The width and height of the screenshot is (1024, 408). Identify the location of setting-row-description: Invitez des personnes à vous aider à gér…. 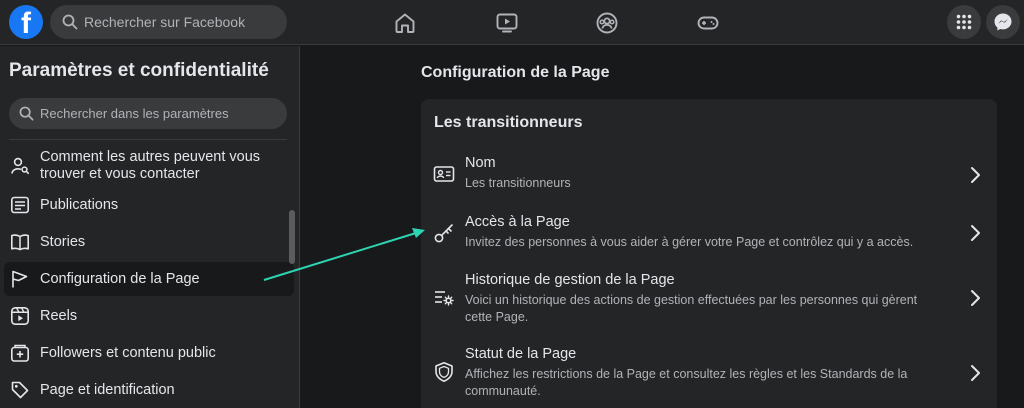
(689, 242).